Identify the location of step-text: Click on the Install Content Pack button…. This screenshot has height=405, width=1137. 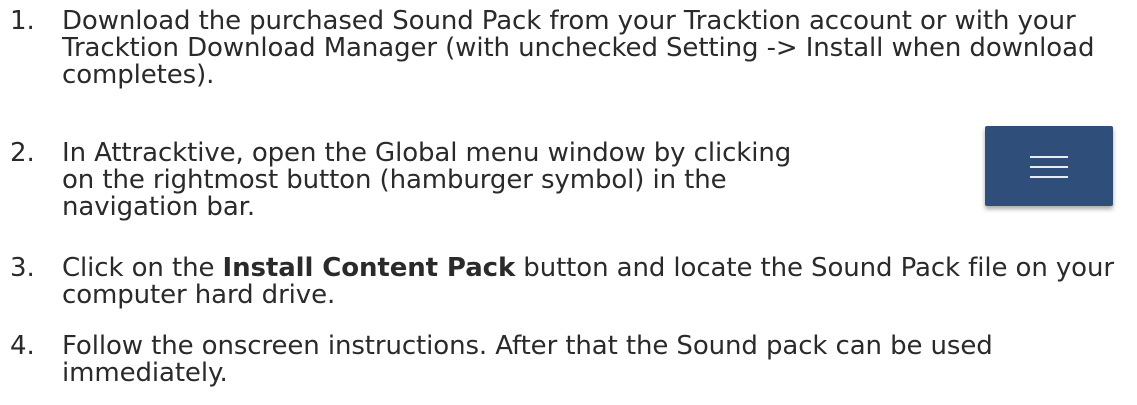
(596, 282).